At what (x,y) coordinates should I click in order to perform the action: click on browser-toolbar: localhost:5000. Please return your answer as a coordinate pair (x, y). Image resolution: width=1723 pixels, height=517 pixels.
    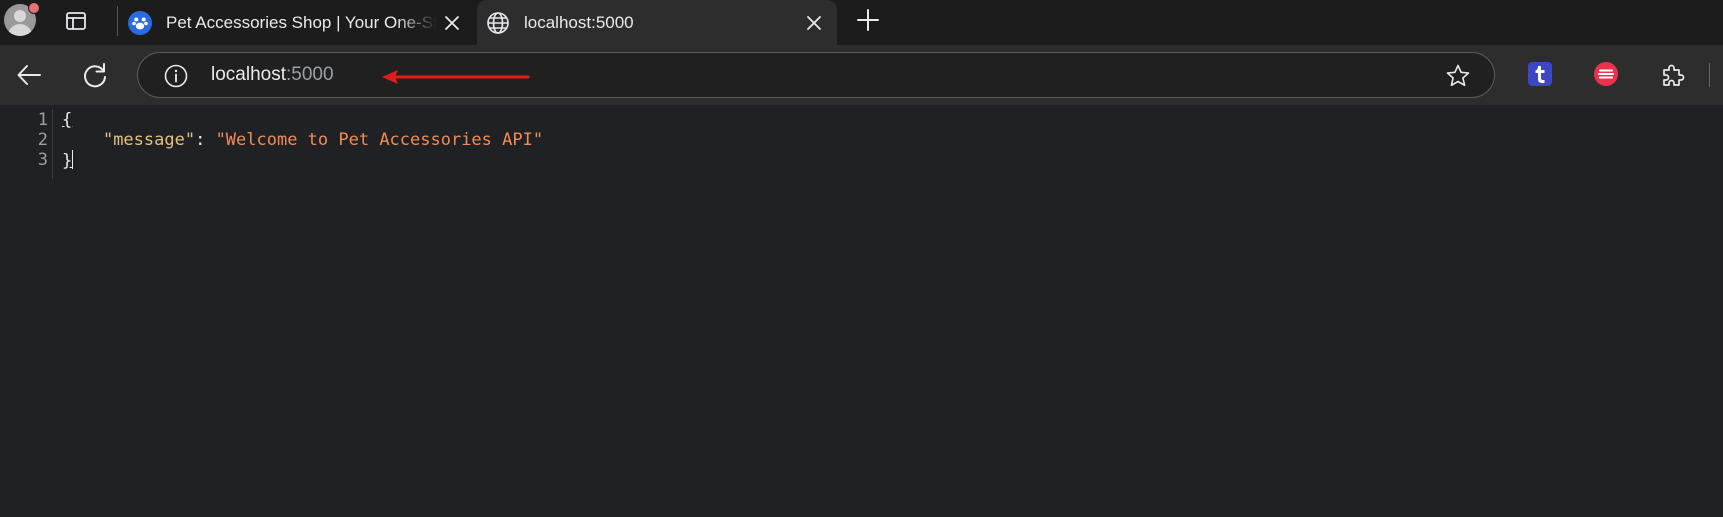
    Looking at the image, I should click on (861, 75).